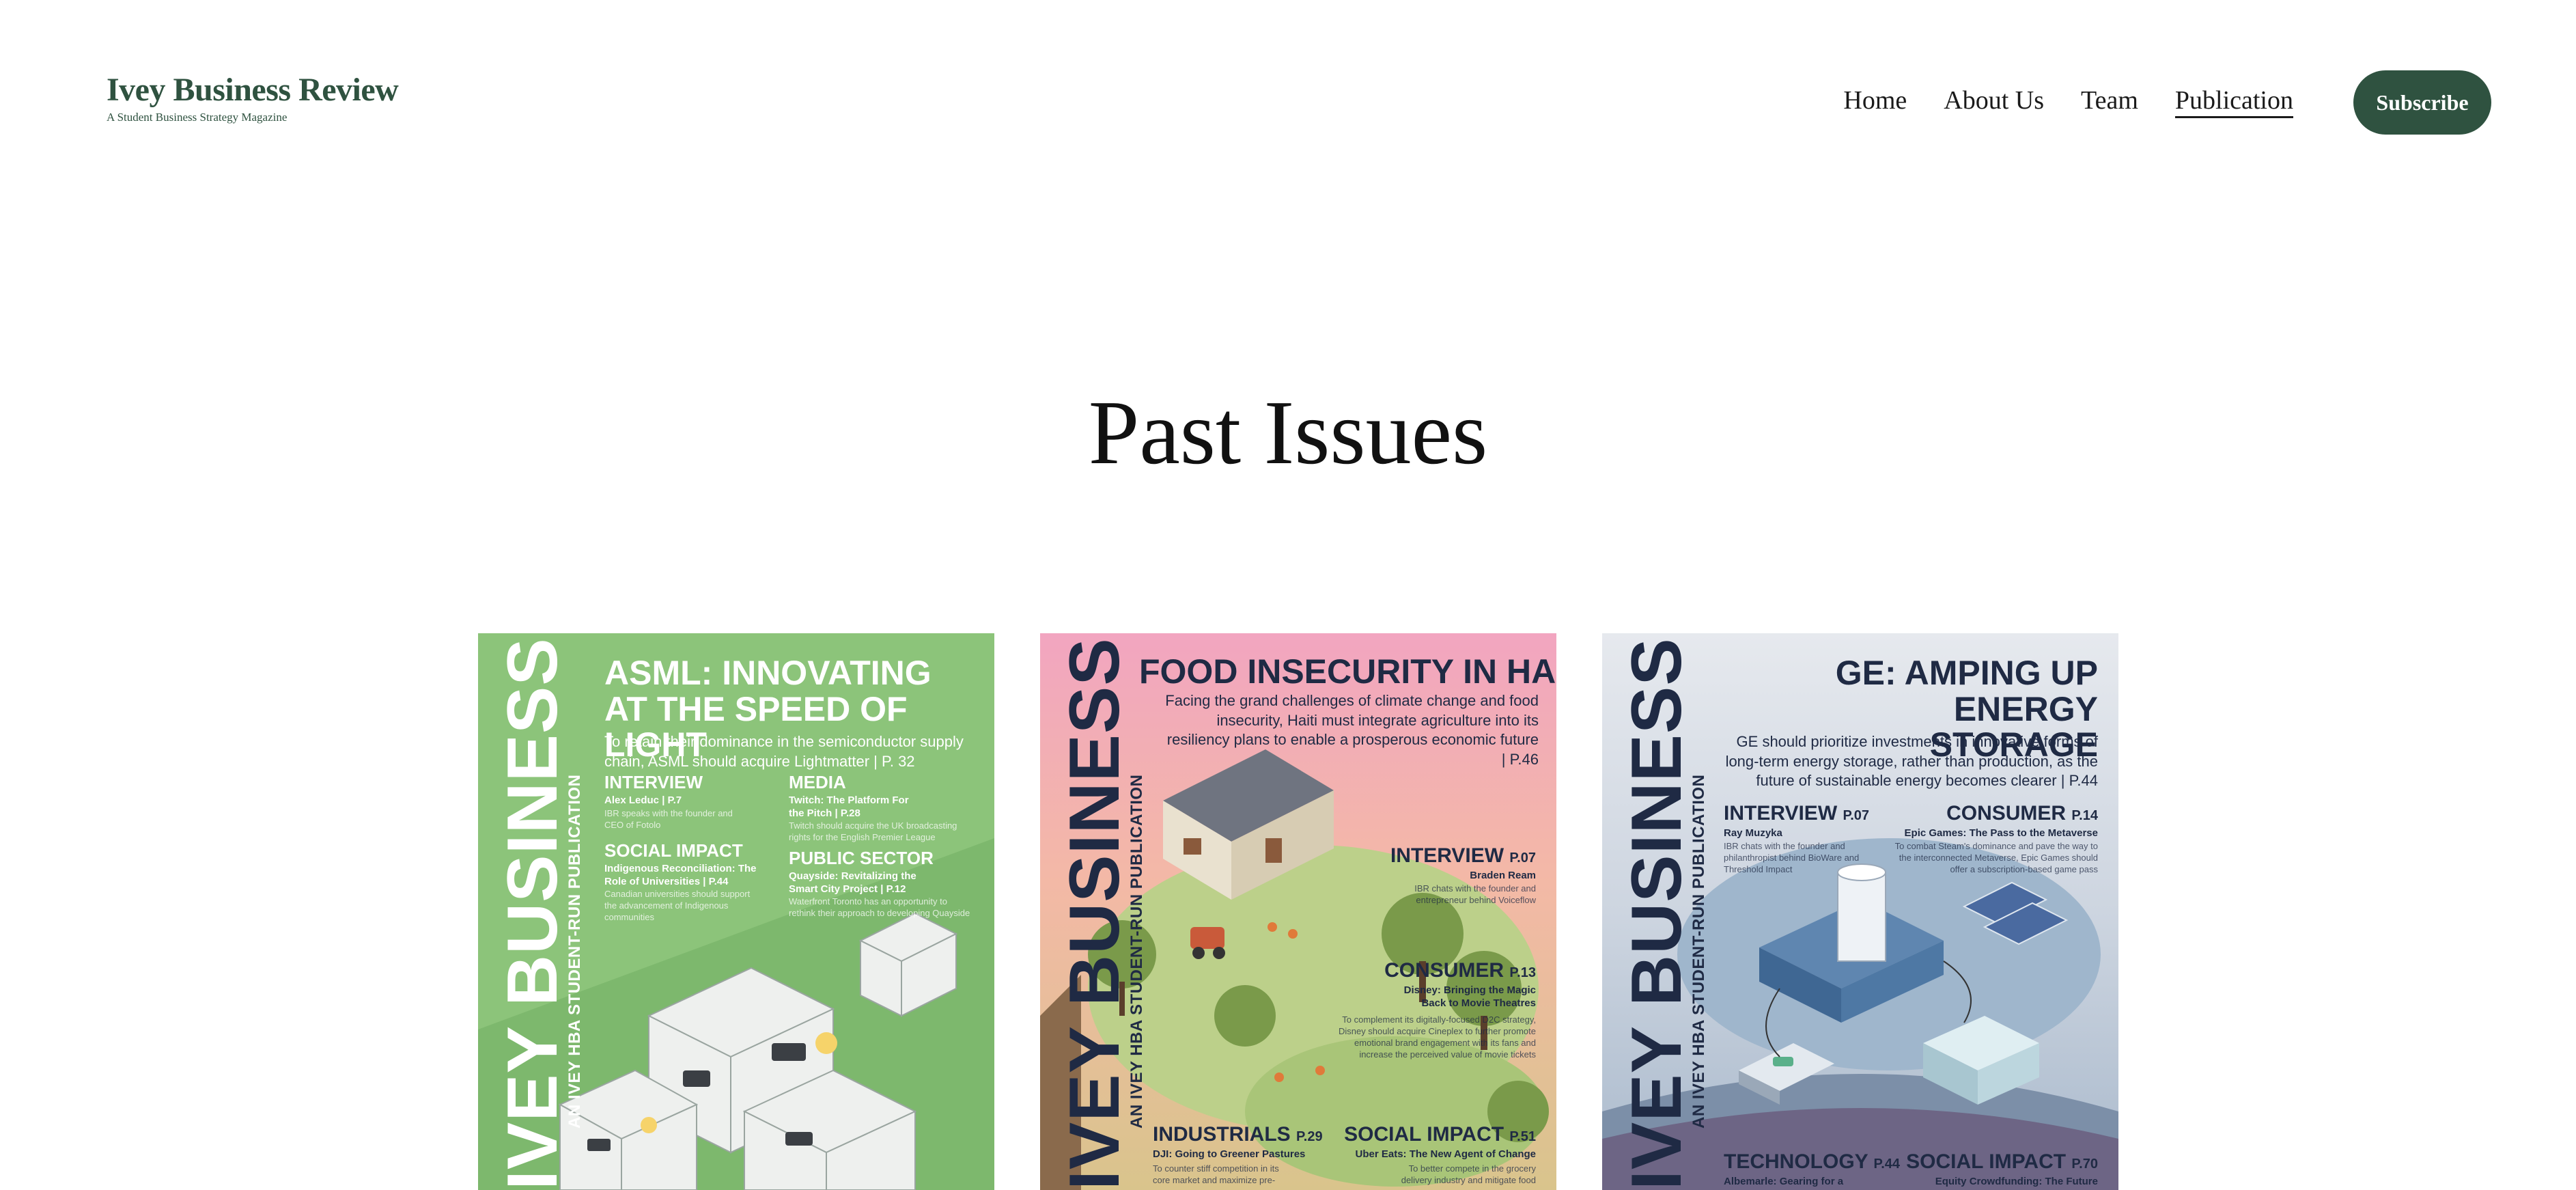  I want to click on section-subtitle: Equity Crowdfunding: The Future, so click(2016, 1181).